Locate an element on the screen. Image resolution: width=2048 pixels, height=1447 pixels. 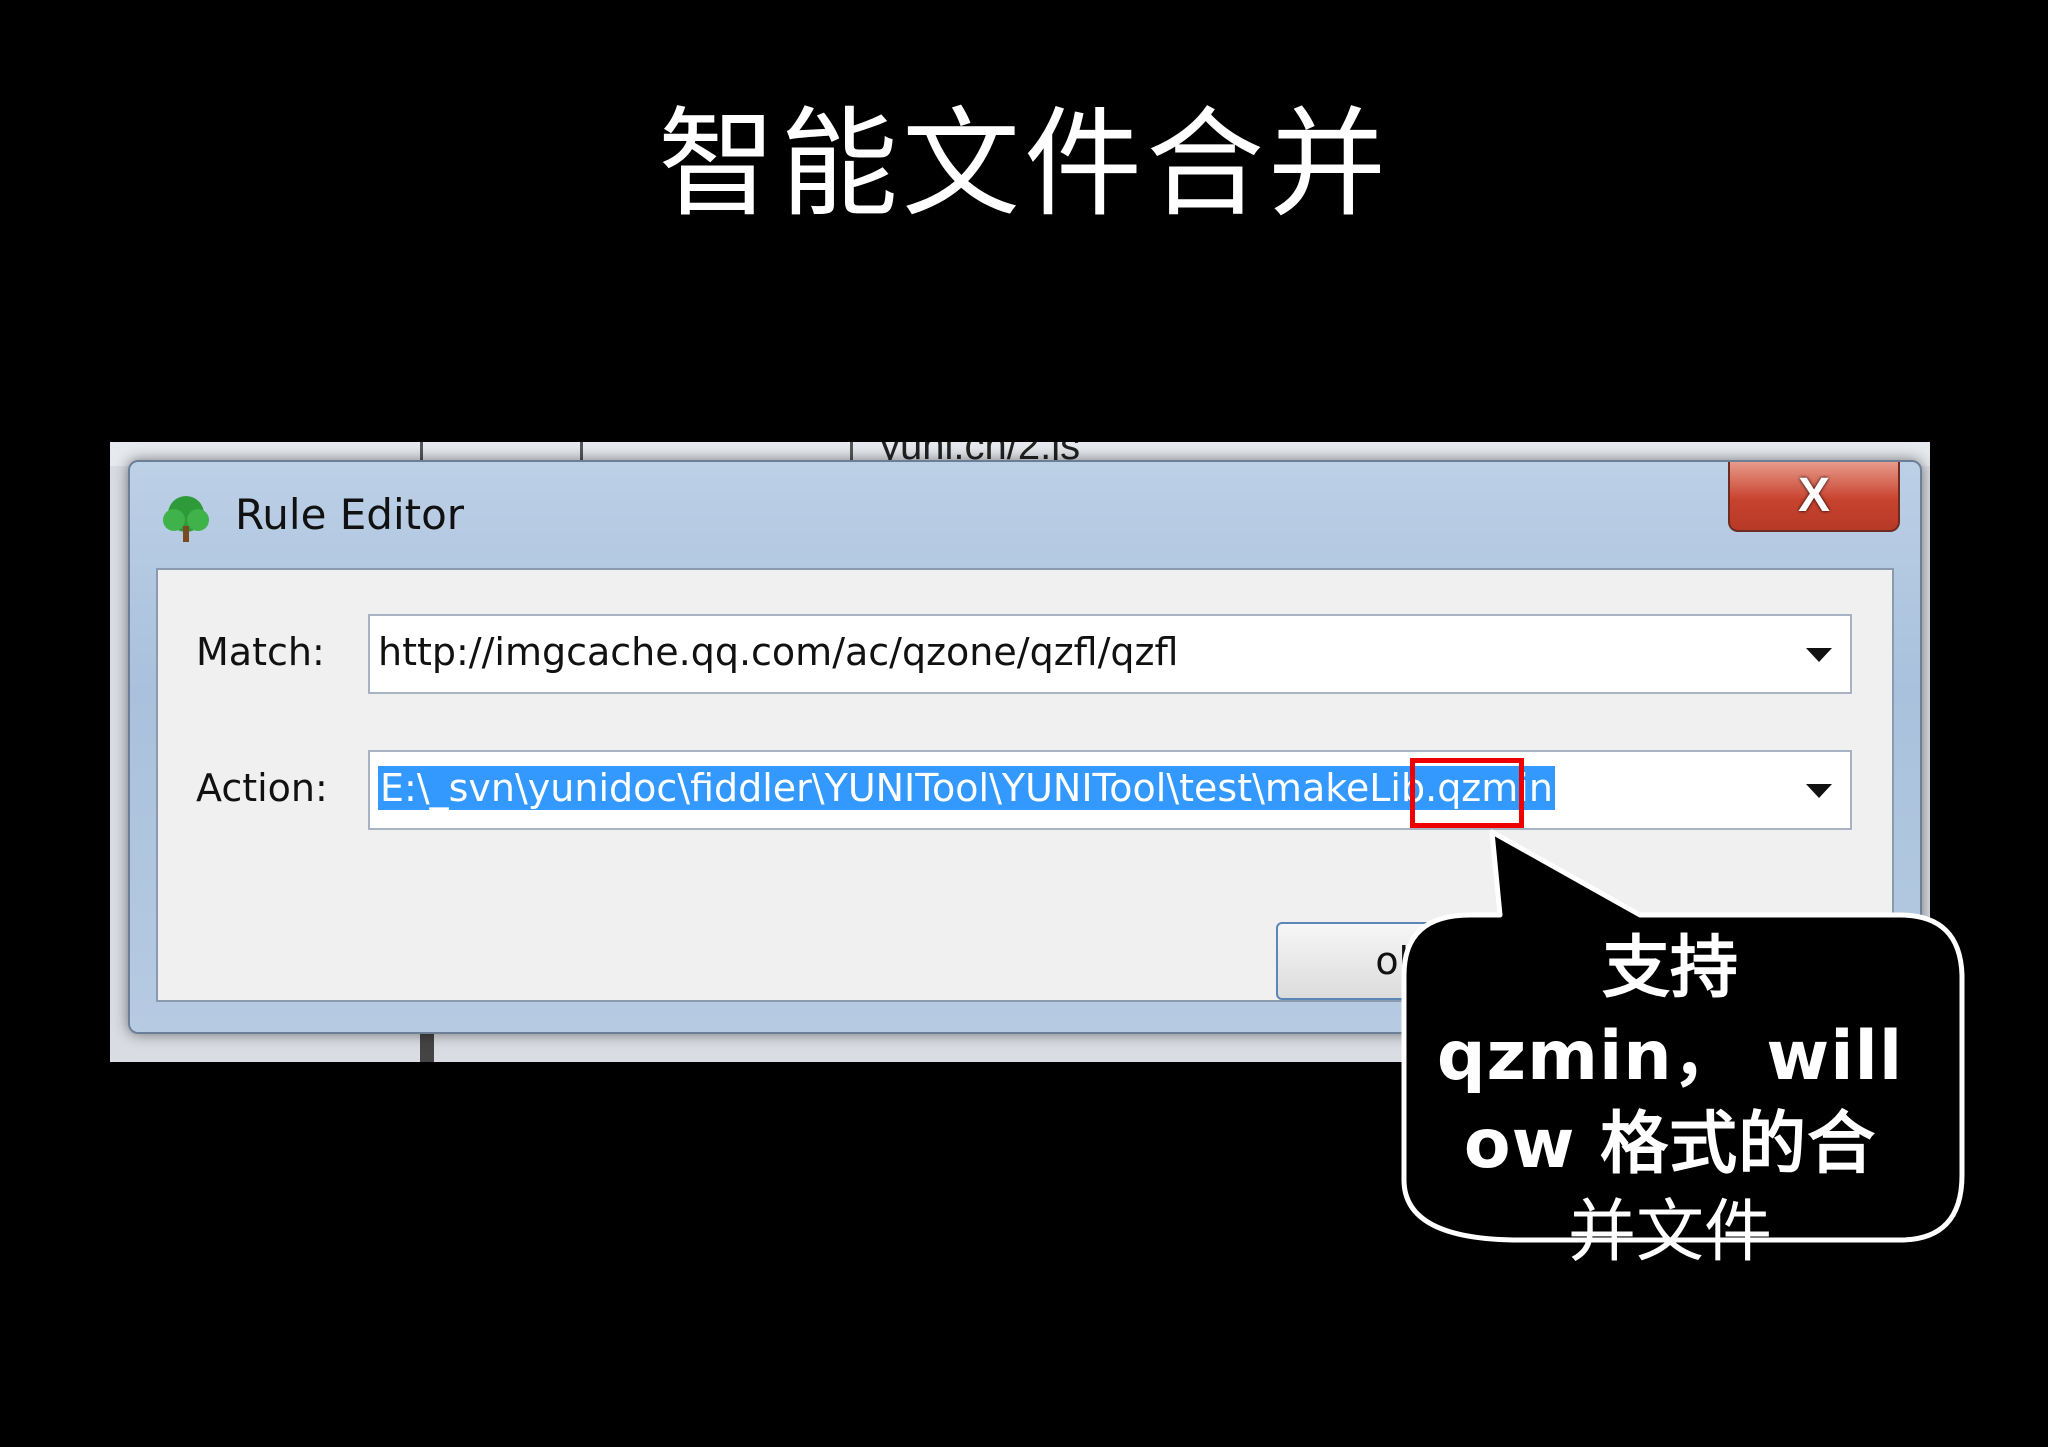
callout-line: ow 格式的合 is located at coordinates (1670, 1144).